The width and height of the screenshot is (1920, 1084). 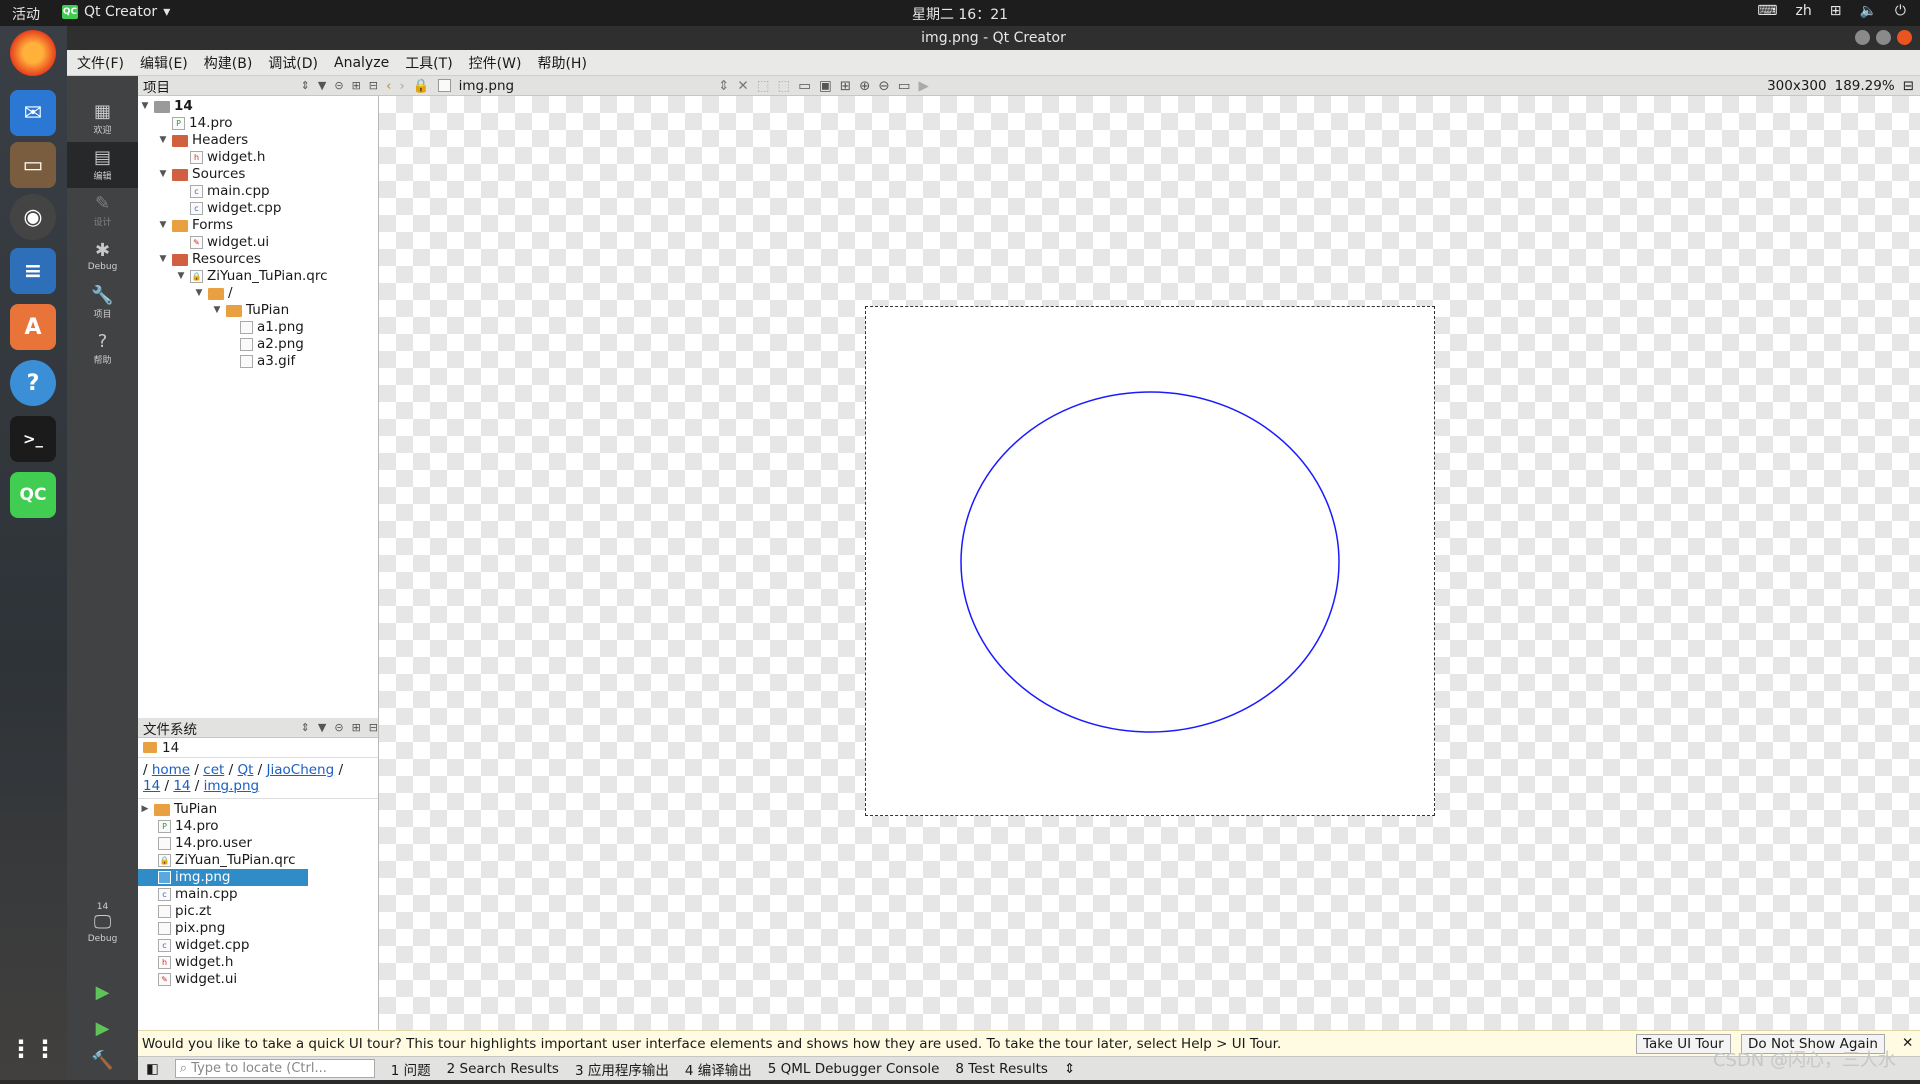 I want to click on fit-icon: ⊞, so click(x=845, y=86).